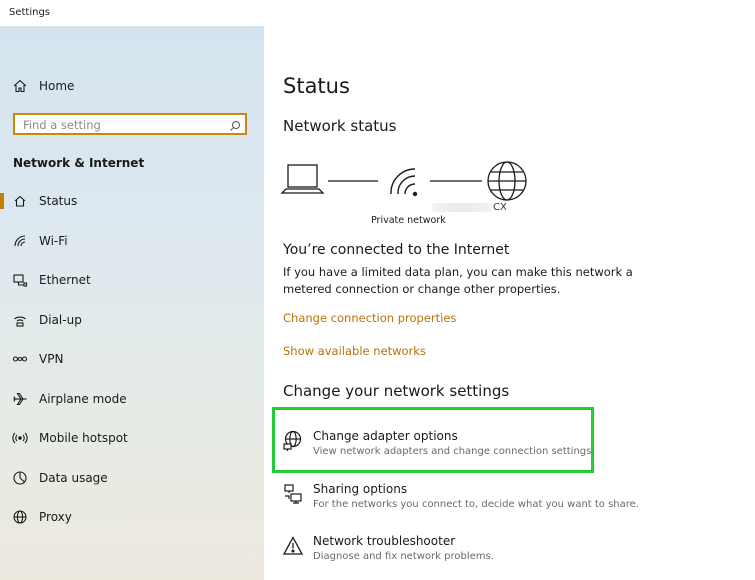 Image resolution: width=755 pixels, height=580 pixels. What do you see at coordinates (360, 489) in the screenshot?
I see `option-title: Sharing options` at bounding box center [360, 489].